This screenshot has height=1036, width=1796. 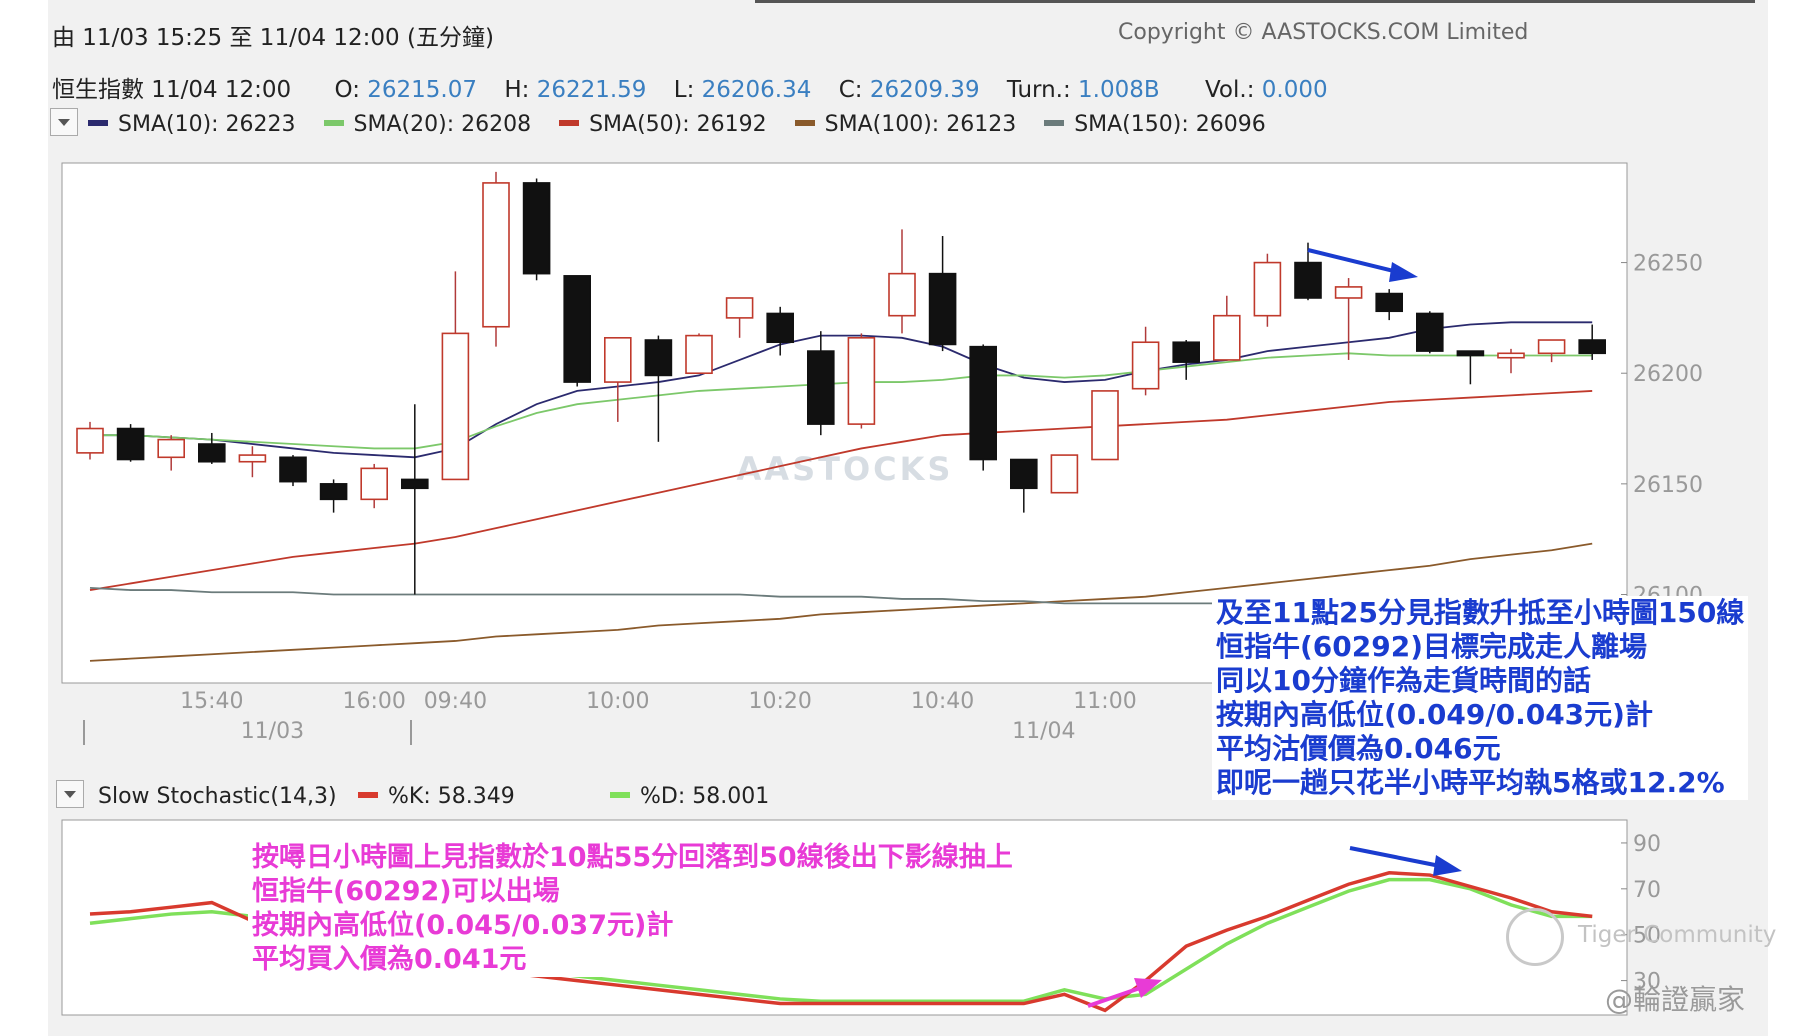 What do you see at coordinates (1535, 937) in the screenshot?
I see `tiger-logo-icon` at bounding box center [1535, 937].